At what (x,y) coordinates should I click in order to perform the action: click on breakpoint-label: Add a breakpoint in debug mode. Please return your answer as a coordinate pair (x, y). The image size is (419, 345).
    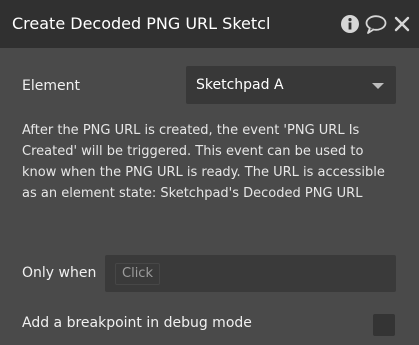
    Looking at the image, I should click on (137, 323).